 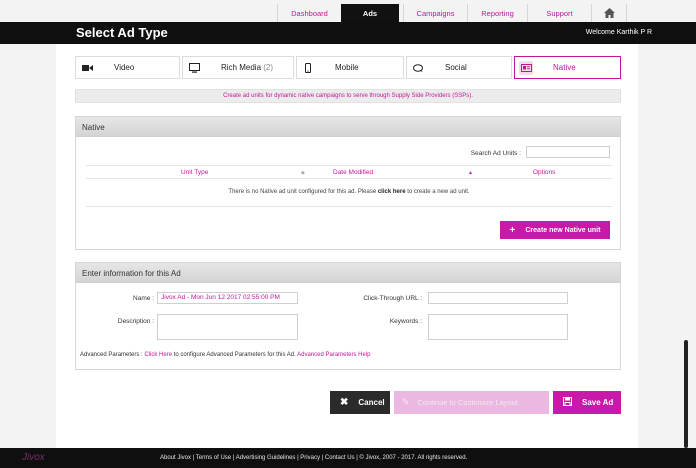 I want to click on save-disk-icon, so click(x=567, y=402).